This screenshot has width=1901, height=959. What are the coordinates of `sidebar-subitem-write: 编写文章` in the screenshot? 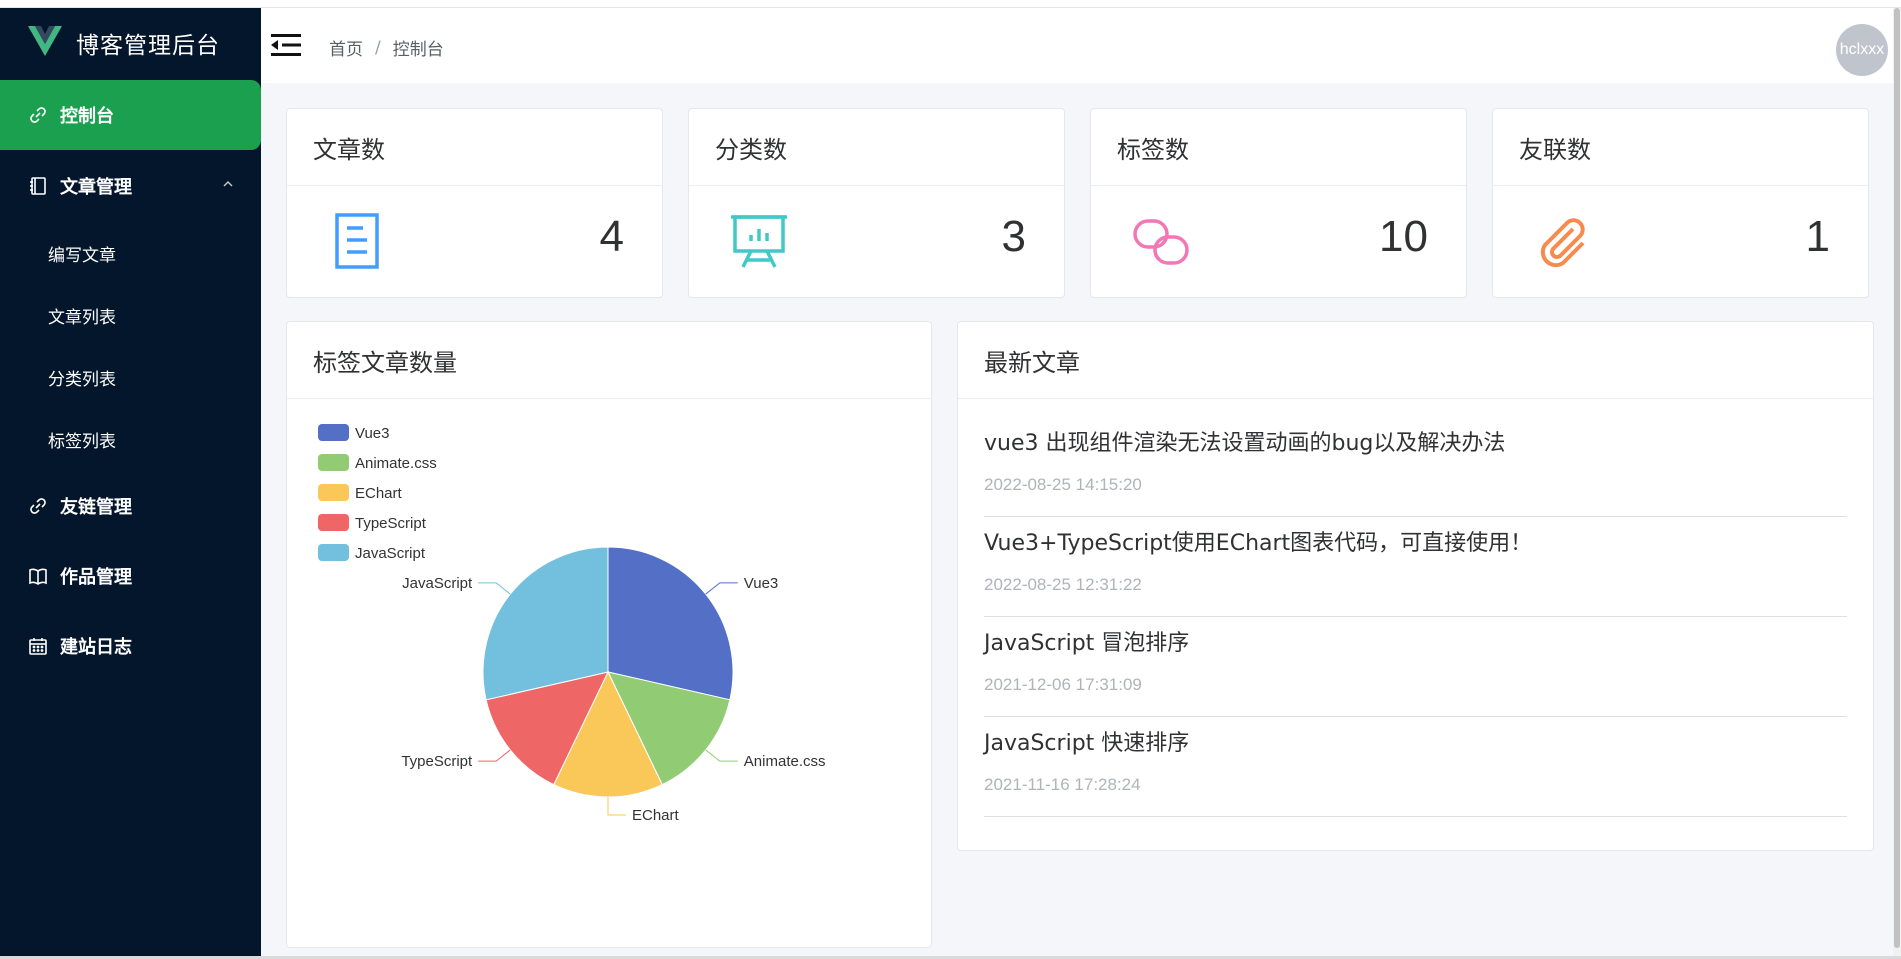 It's located at (82, 253).